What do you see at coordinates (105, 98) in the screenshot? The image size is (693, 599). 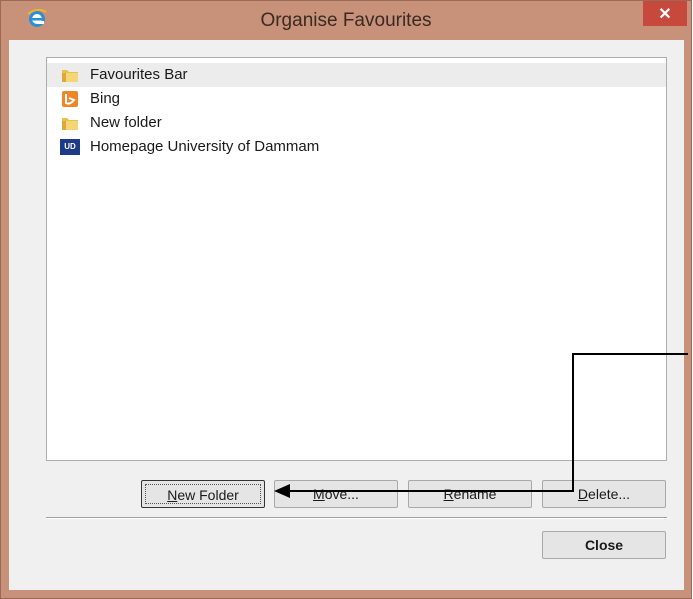 I see `list-item-label: Bing` at bounding box center [105, 98].